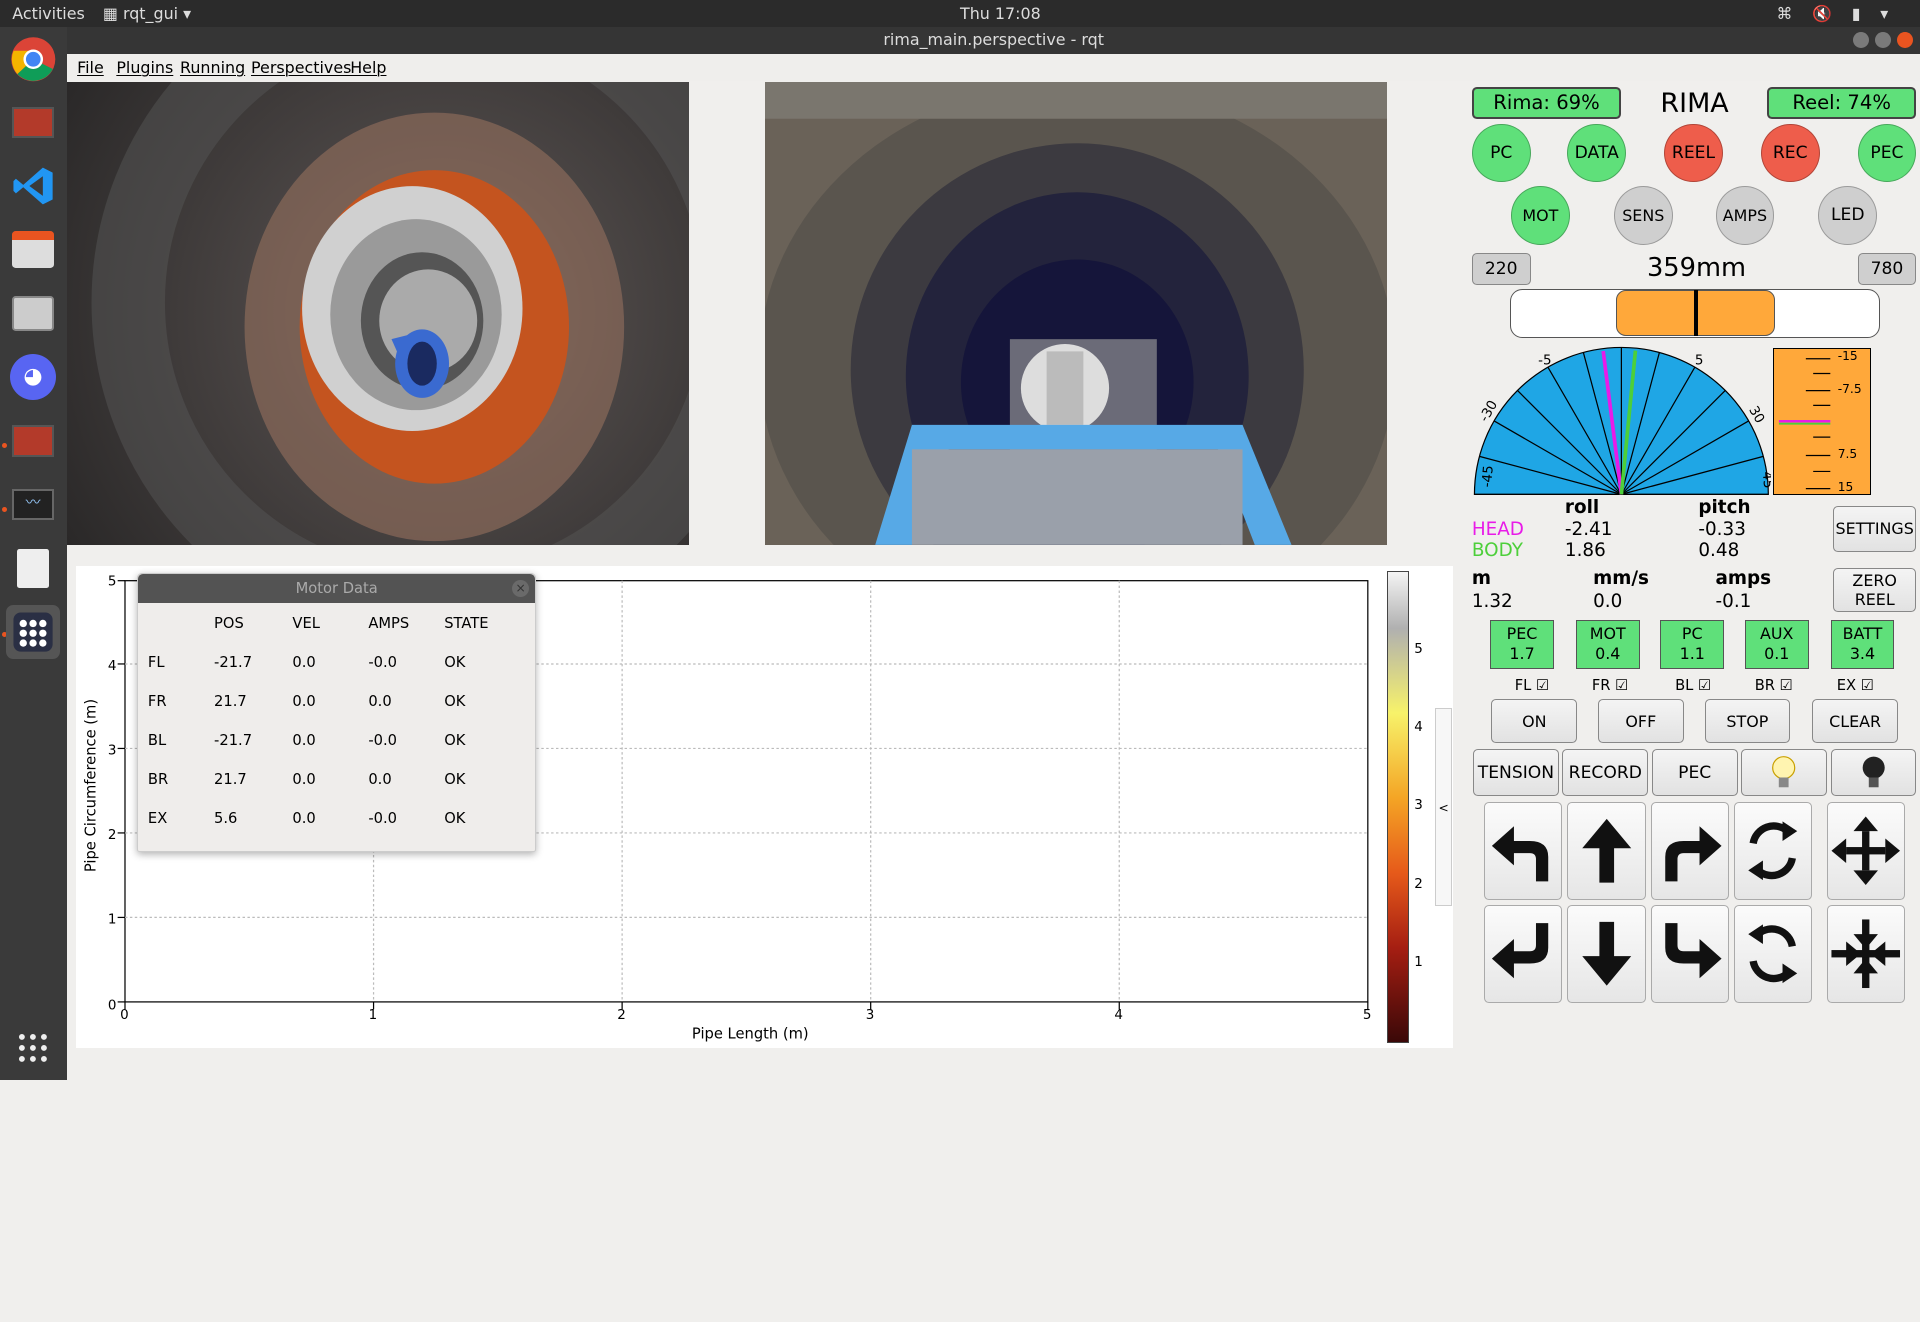  Describe the element at coordinates (33, 58) in the screenshot. I see `chrome-icon` at that location.